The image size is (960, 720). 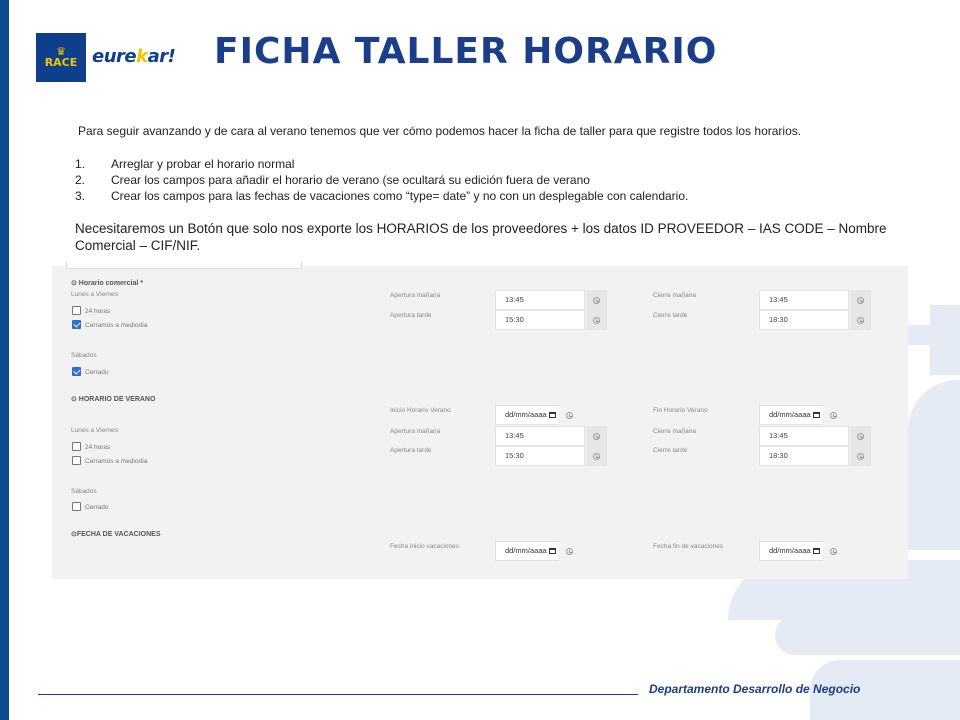 What do you see at coordinates (76, 506) in the screenshot?
I see `checkbox-verano-sabado-cerrado` at bounding box center [76, 506].